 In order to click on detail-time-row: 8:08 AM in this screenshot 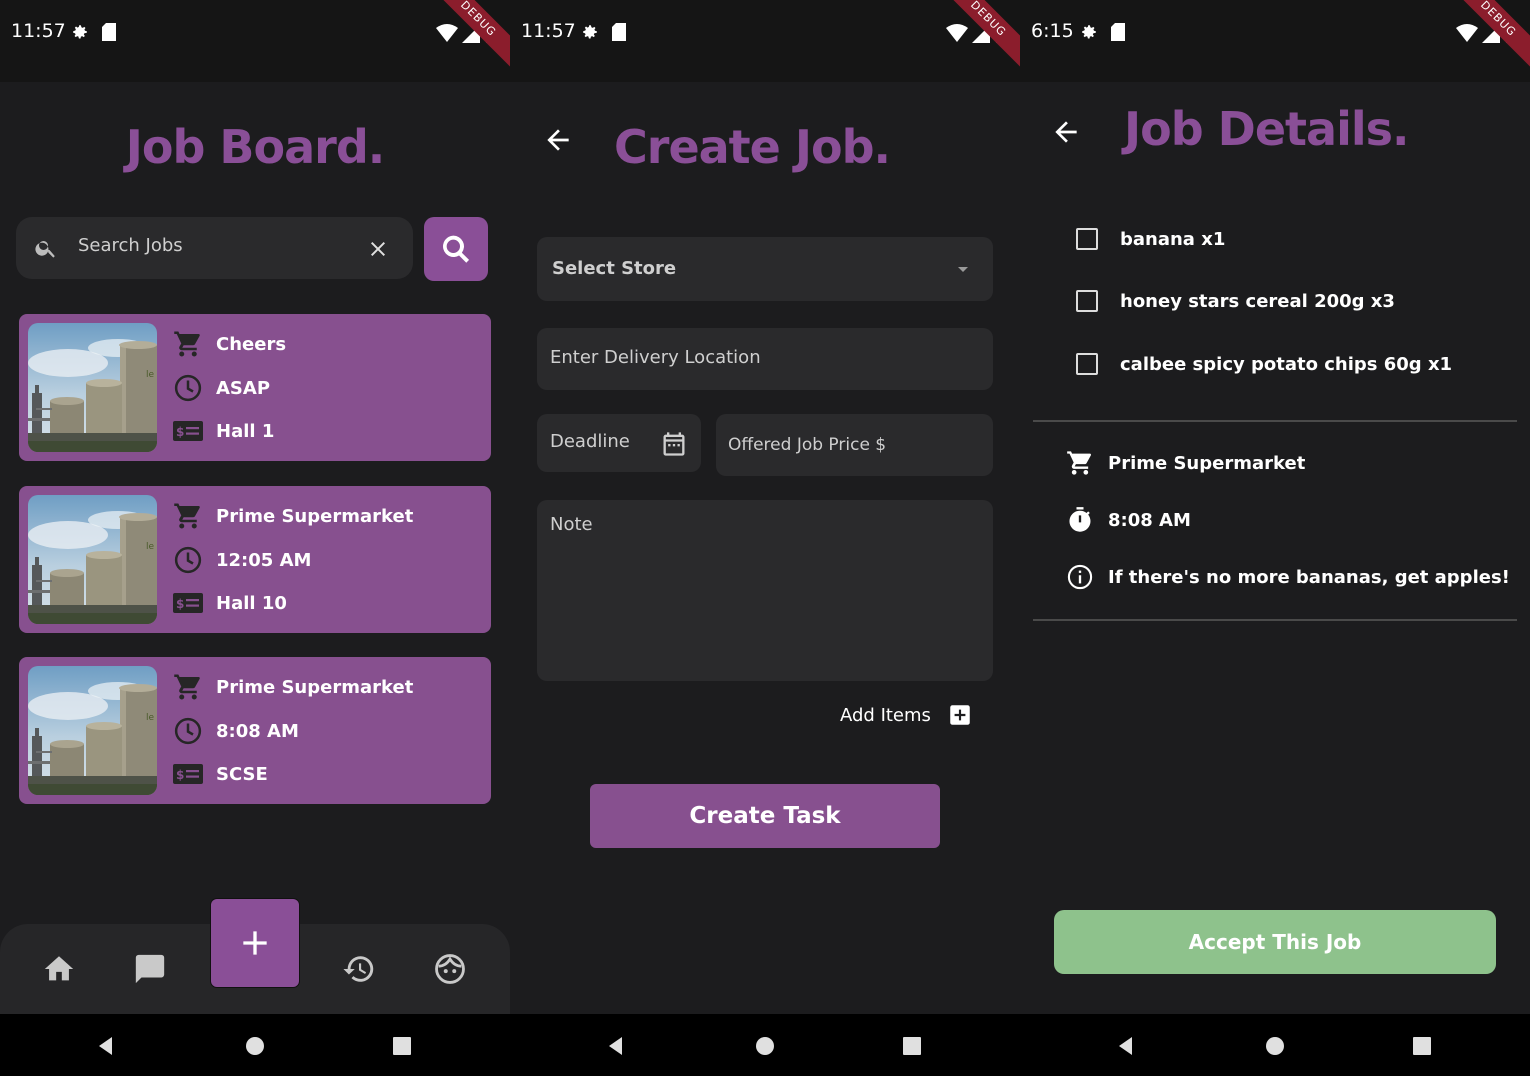, I will do `click(1128, 520)`.